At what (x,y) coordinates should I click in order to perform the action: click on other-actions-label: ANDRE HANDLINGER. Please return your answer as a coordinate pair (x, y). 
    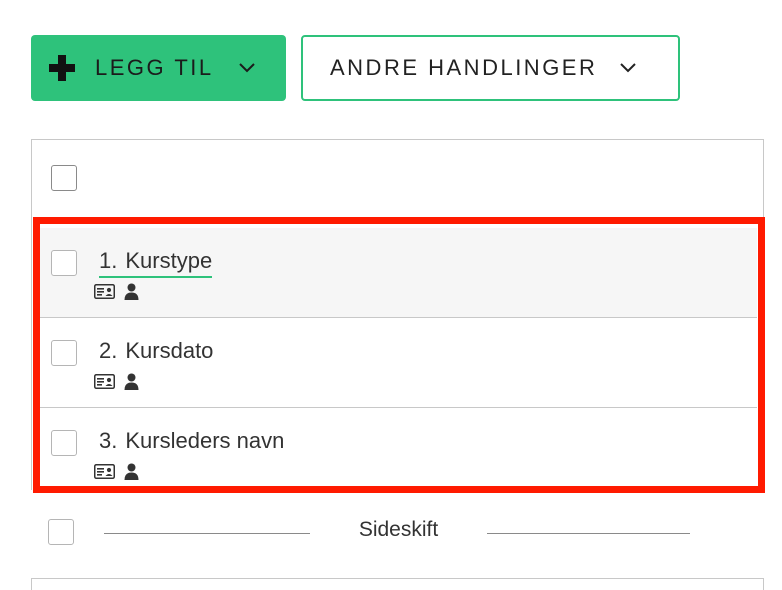
    Looking at the image, I should click on (464, 67).